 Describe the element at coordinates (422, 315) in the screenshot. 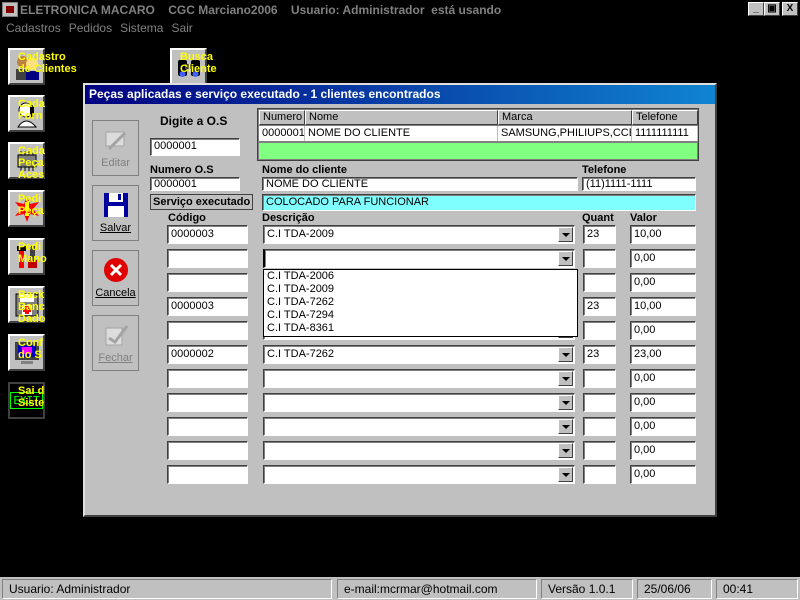

I see `dropdown-option: C.I TDA-7294` at that location.